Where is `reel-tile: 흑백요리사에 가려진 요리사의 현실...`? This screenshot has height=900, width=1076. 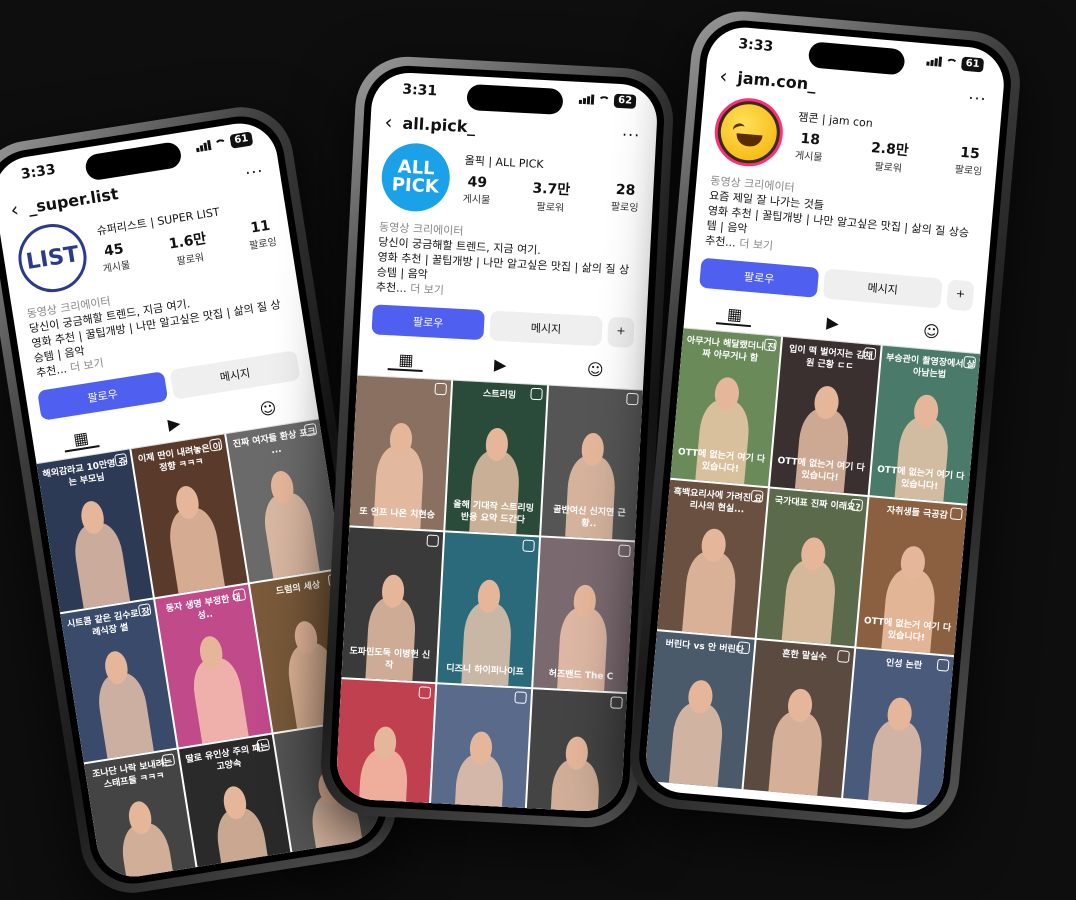
reel-tile: 흑백요리사에 가려진 요리사의 현실... is located at coordinates (712, 558).